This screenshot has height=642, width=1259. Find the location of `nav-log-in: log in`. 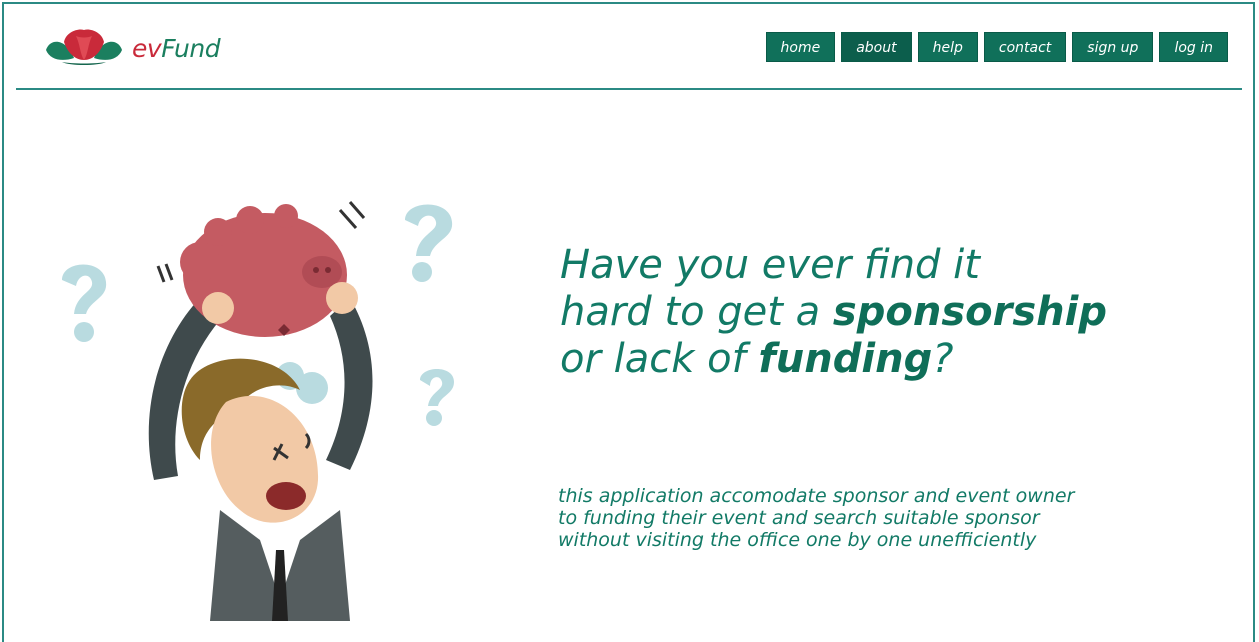

nav-log-in: log in is located at coordinates (1193, 47).